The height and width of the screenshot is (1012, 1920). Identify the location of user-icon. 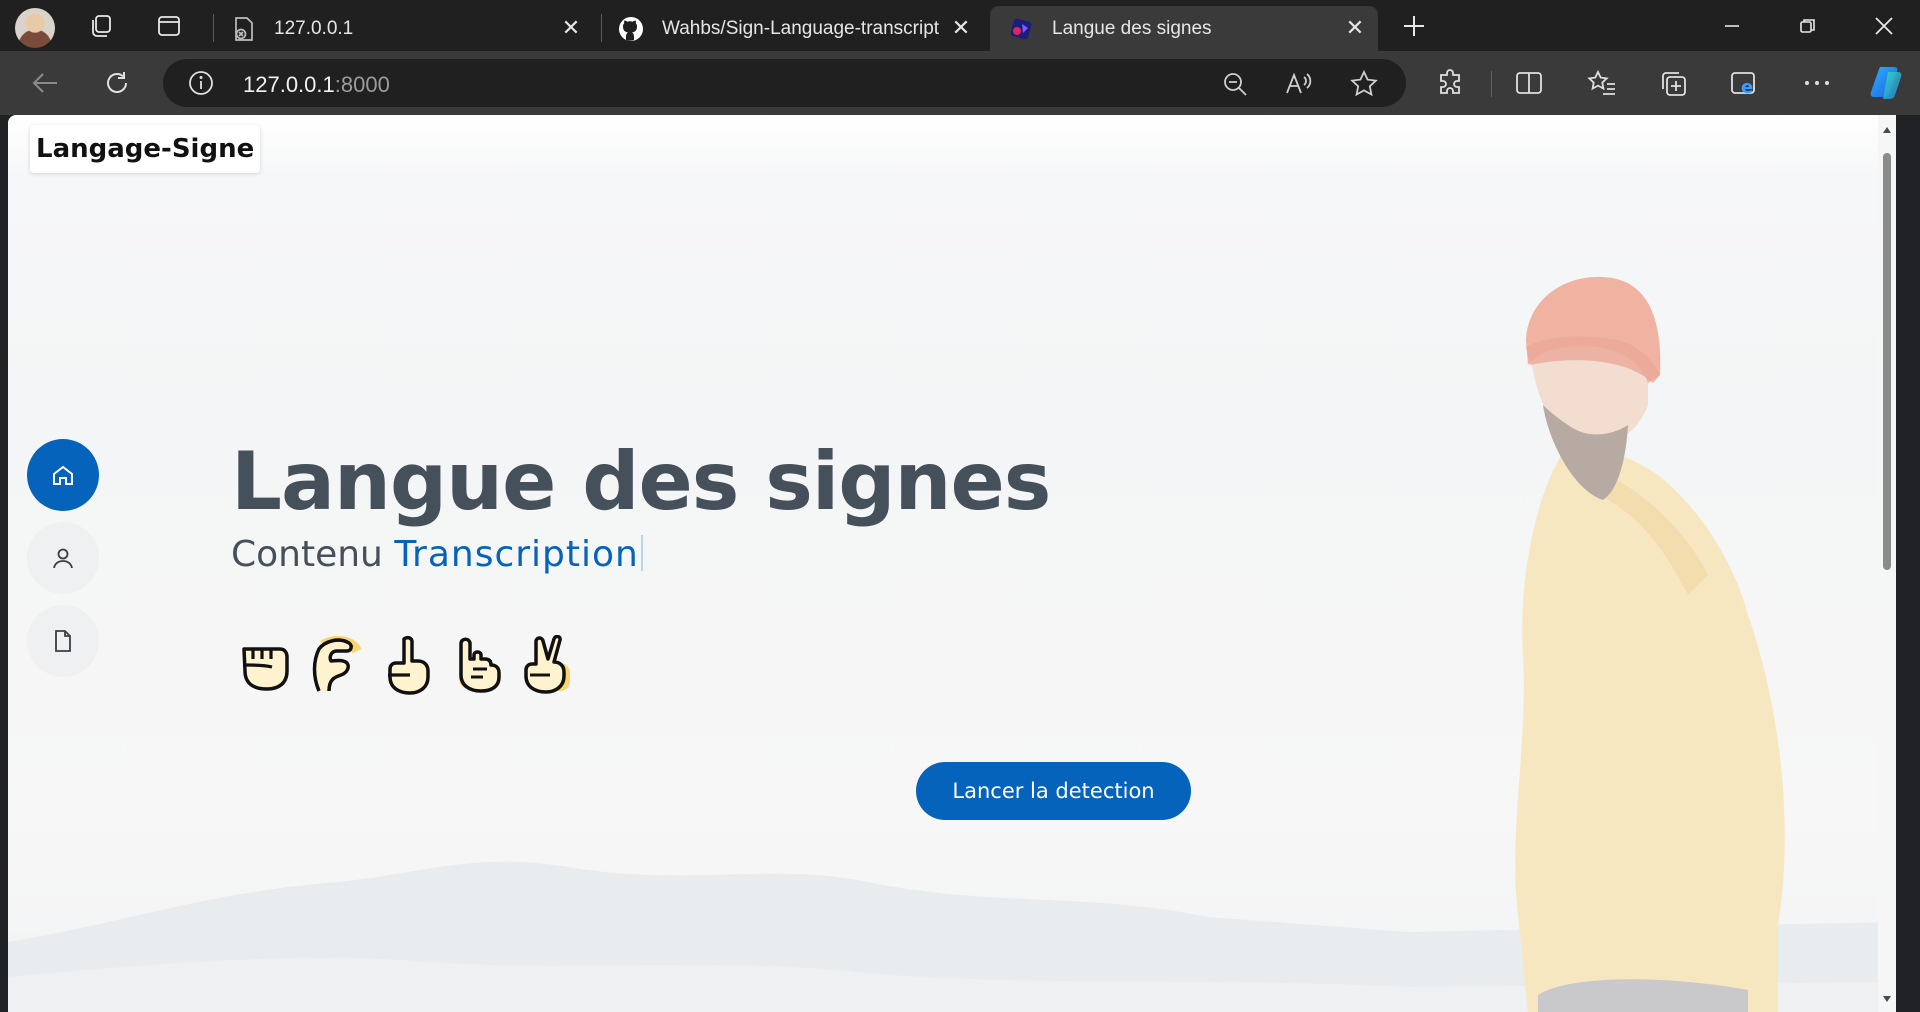
(63, 558).